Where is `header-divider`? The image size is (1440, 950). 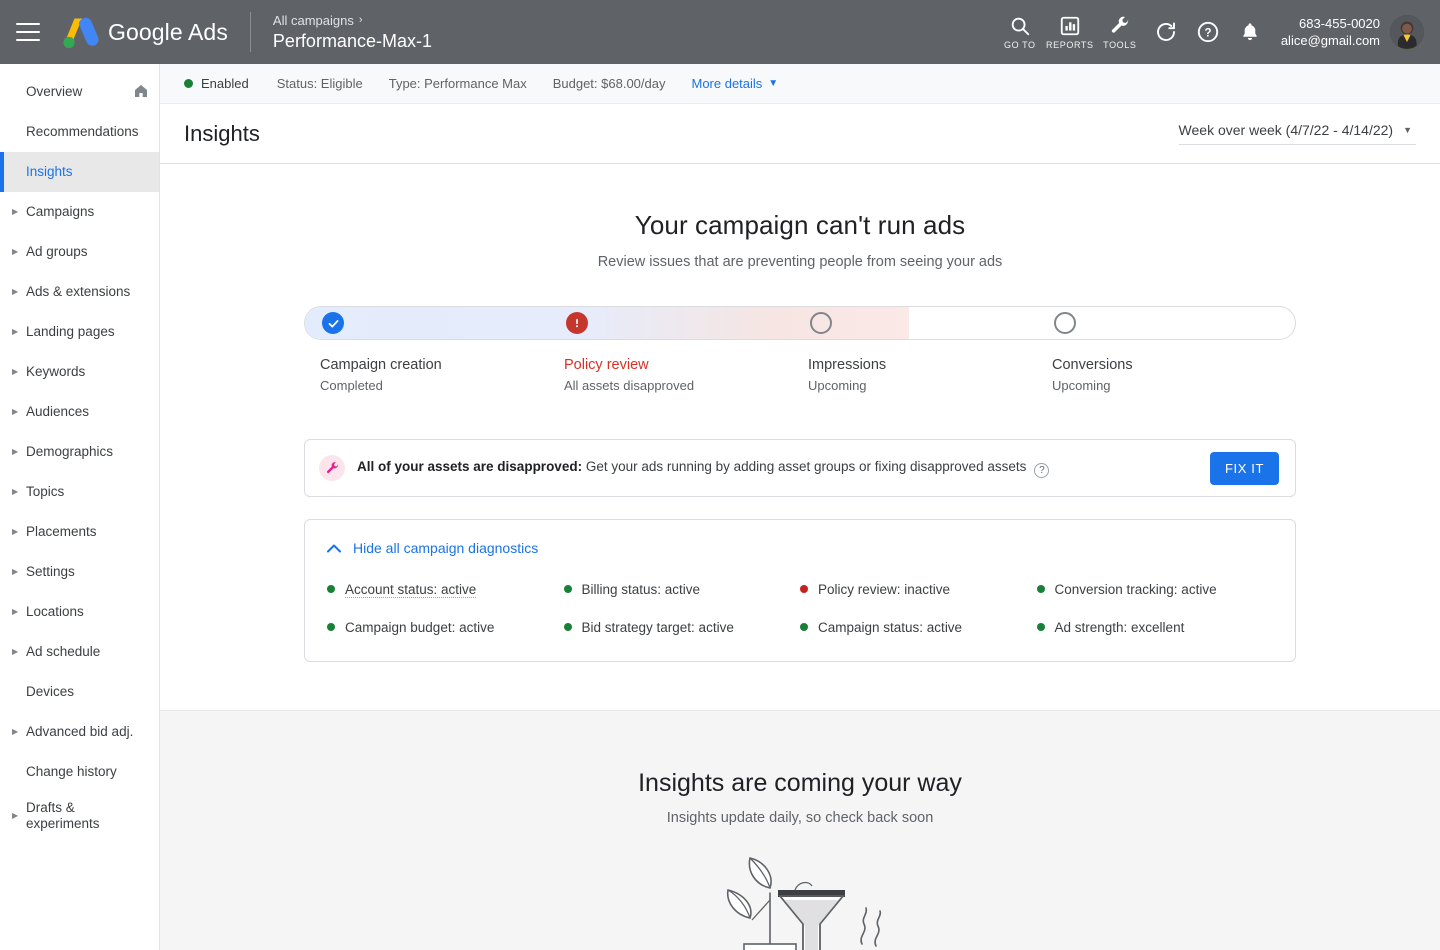
header-divider is located at coordinates (250, 32).